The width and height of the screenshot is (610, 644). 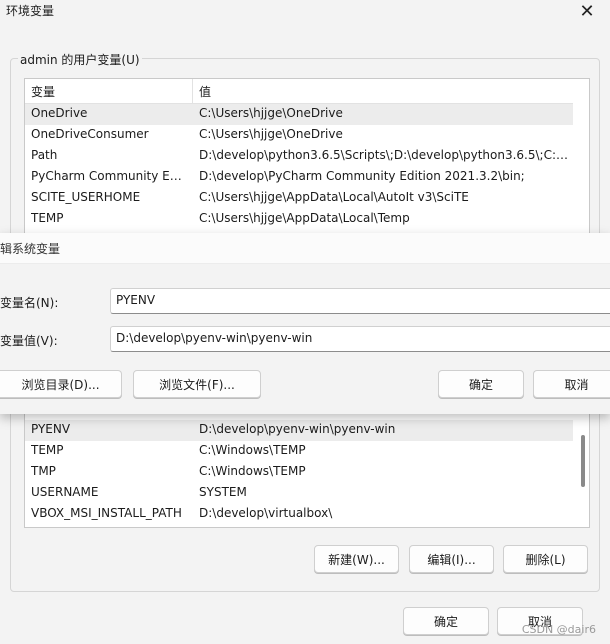 What do you see at coordinates (51, 429) in the screenshot?
I see `system-var-name: PYENV` at bounding box center [51, 429].